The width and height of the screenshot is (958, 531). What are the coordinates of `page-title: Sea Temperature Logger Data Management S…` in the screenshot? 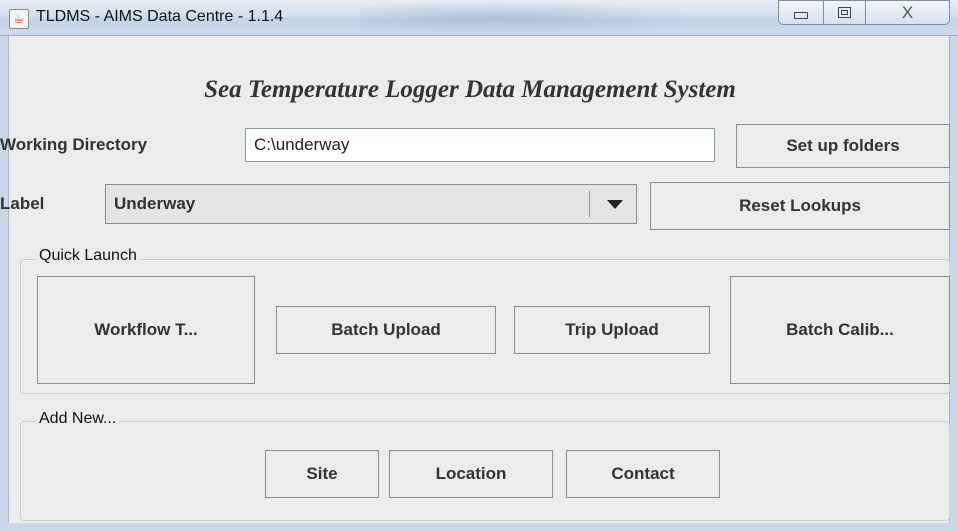 It's located at (470, 89).